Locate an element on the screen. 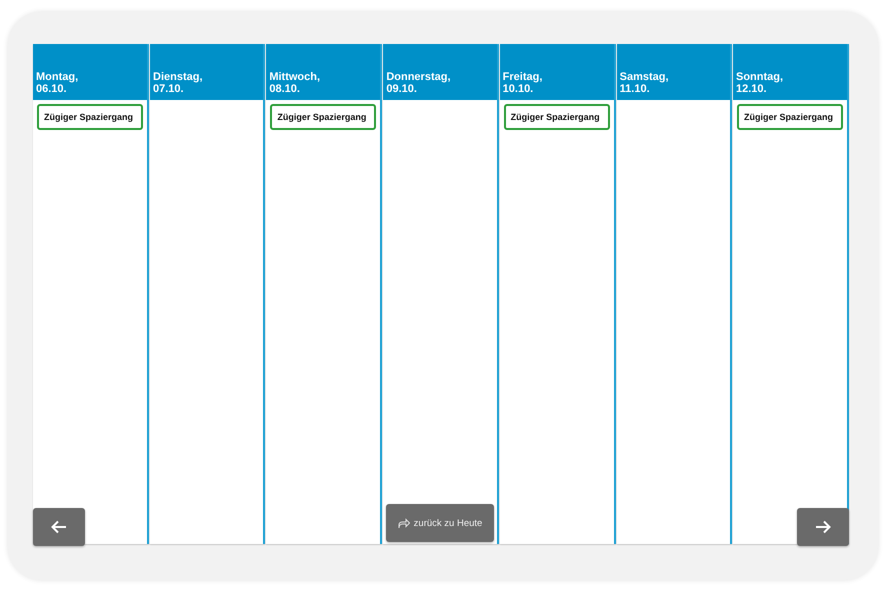 The height and width of the screenshot is (589, 886). day-name: Samstag, is located at coordinates (645, 77).